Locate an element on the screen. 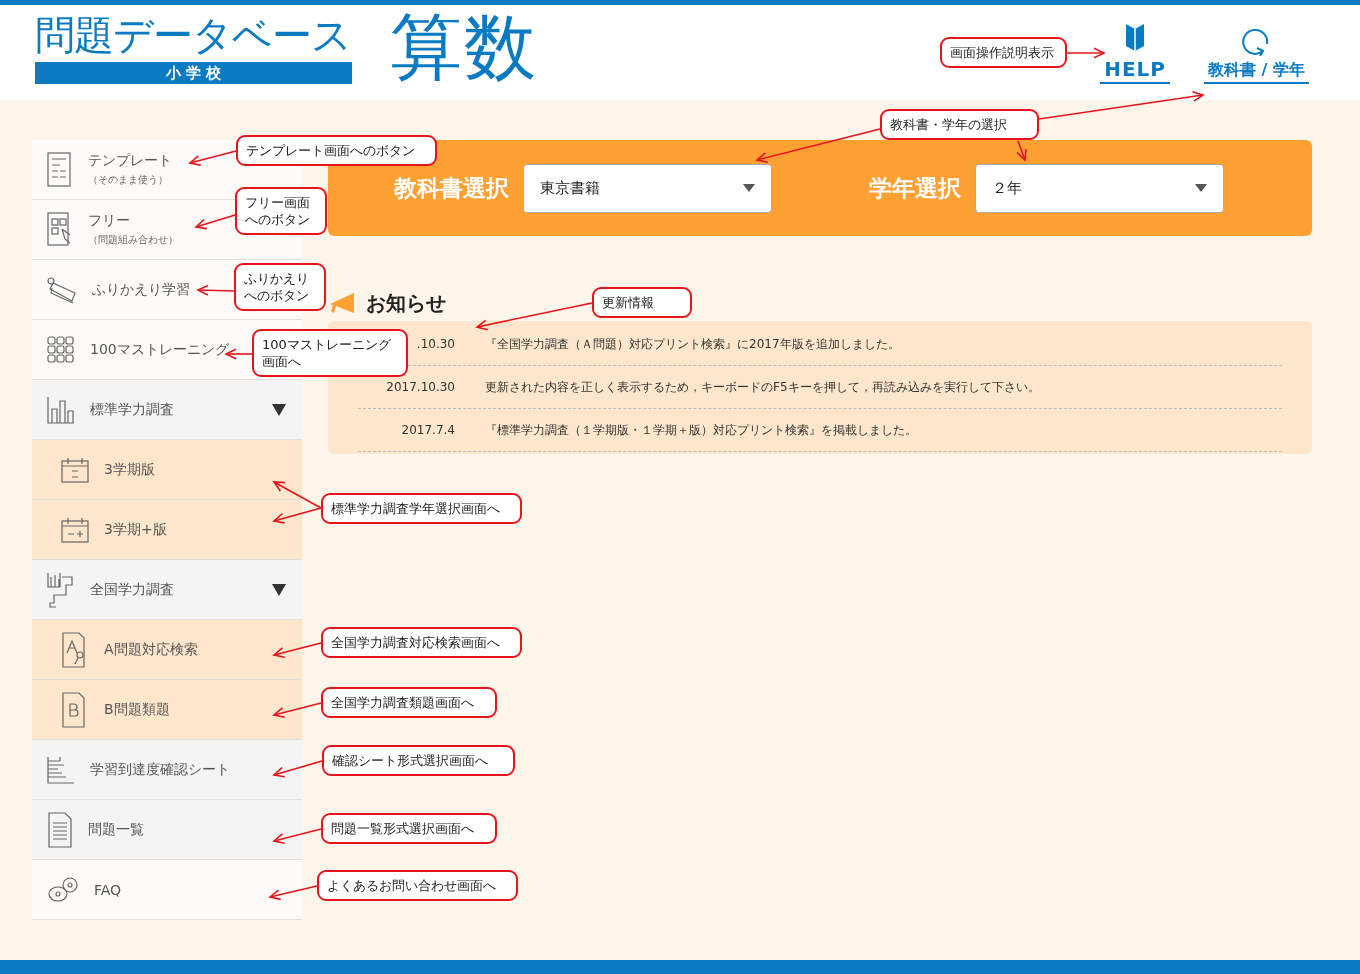 The width and height of the screenshot is (1360, 974). news-title: お知らせ is located at coordinates (406, 303).